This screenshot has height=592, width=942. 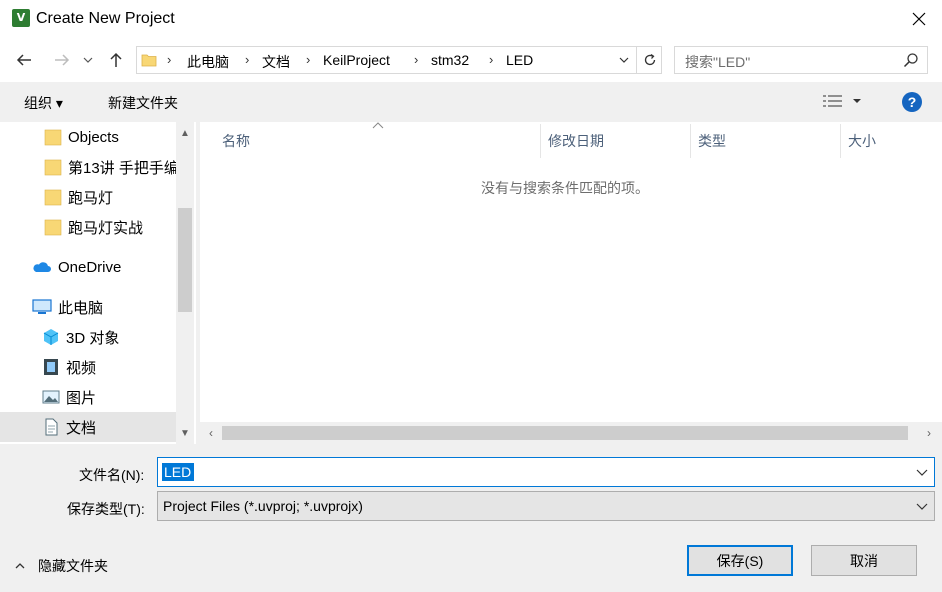 What do you see at coordinates (81, 398) in the screenshot?
I see `nav-item-label: 图片` at bounding box center [81, 398].